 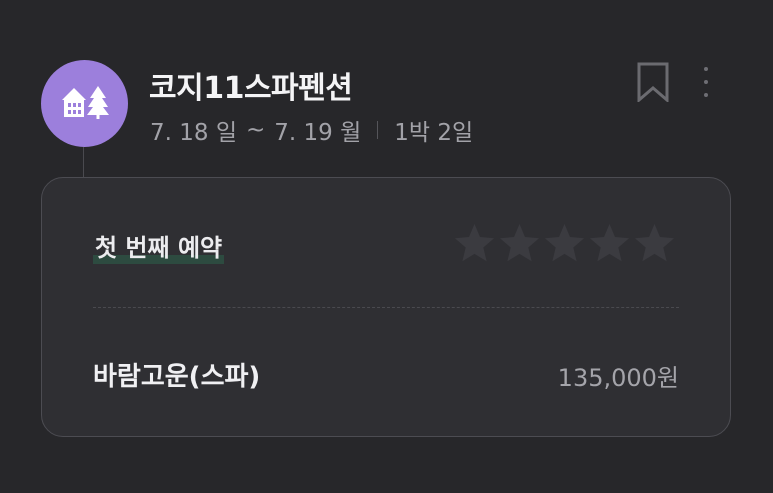 I want to click on house-trees-icon, so click(x=85, y=102).